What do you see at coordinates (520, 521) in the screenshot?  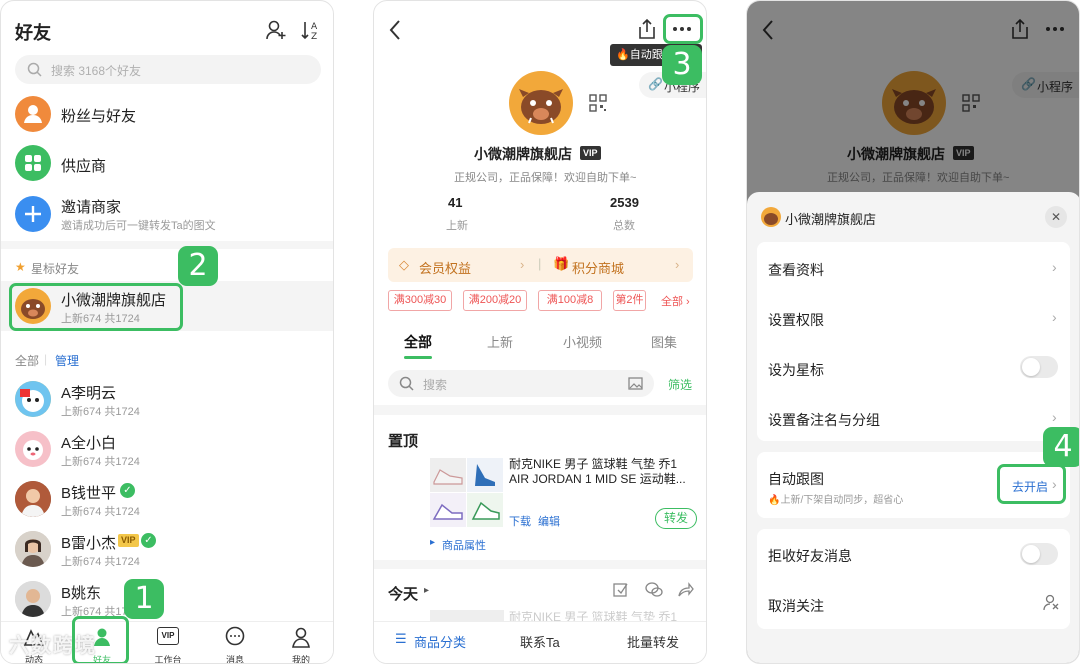 I see `download-link: 下载` at bounding box center [520, 521].